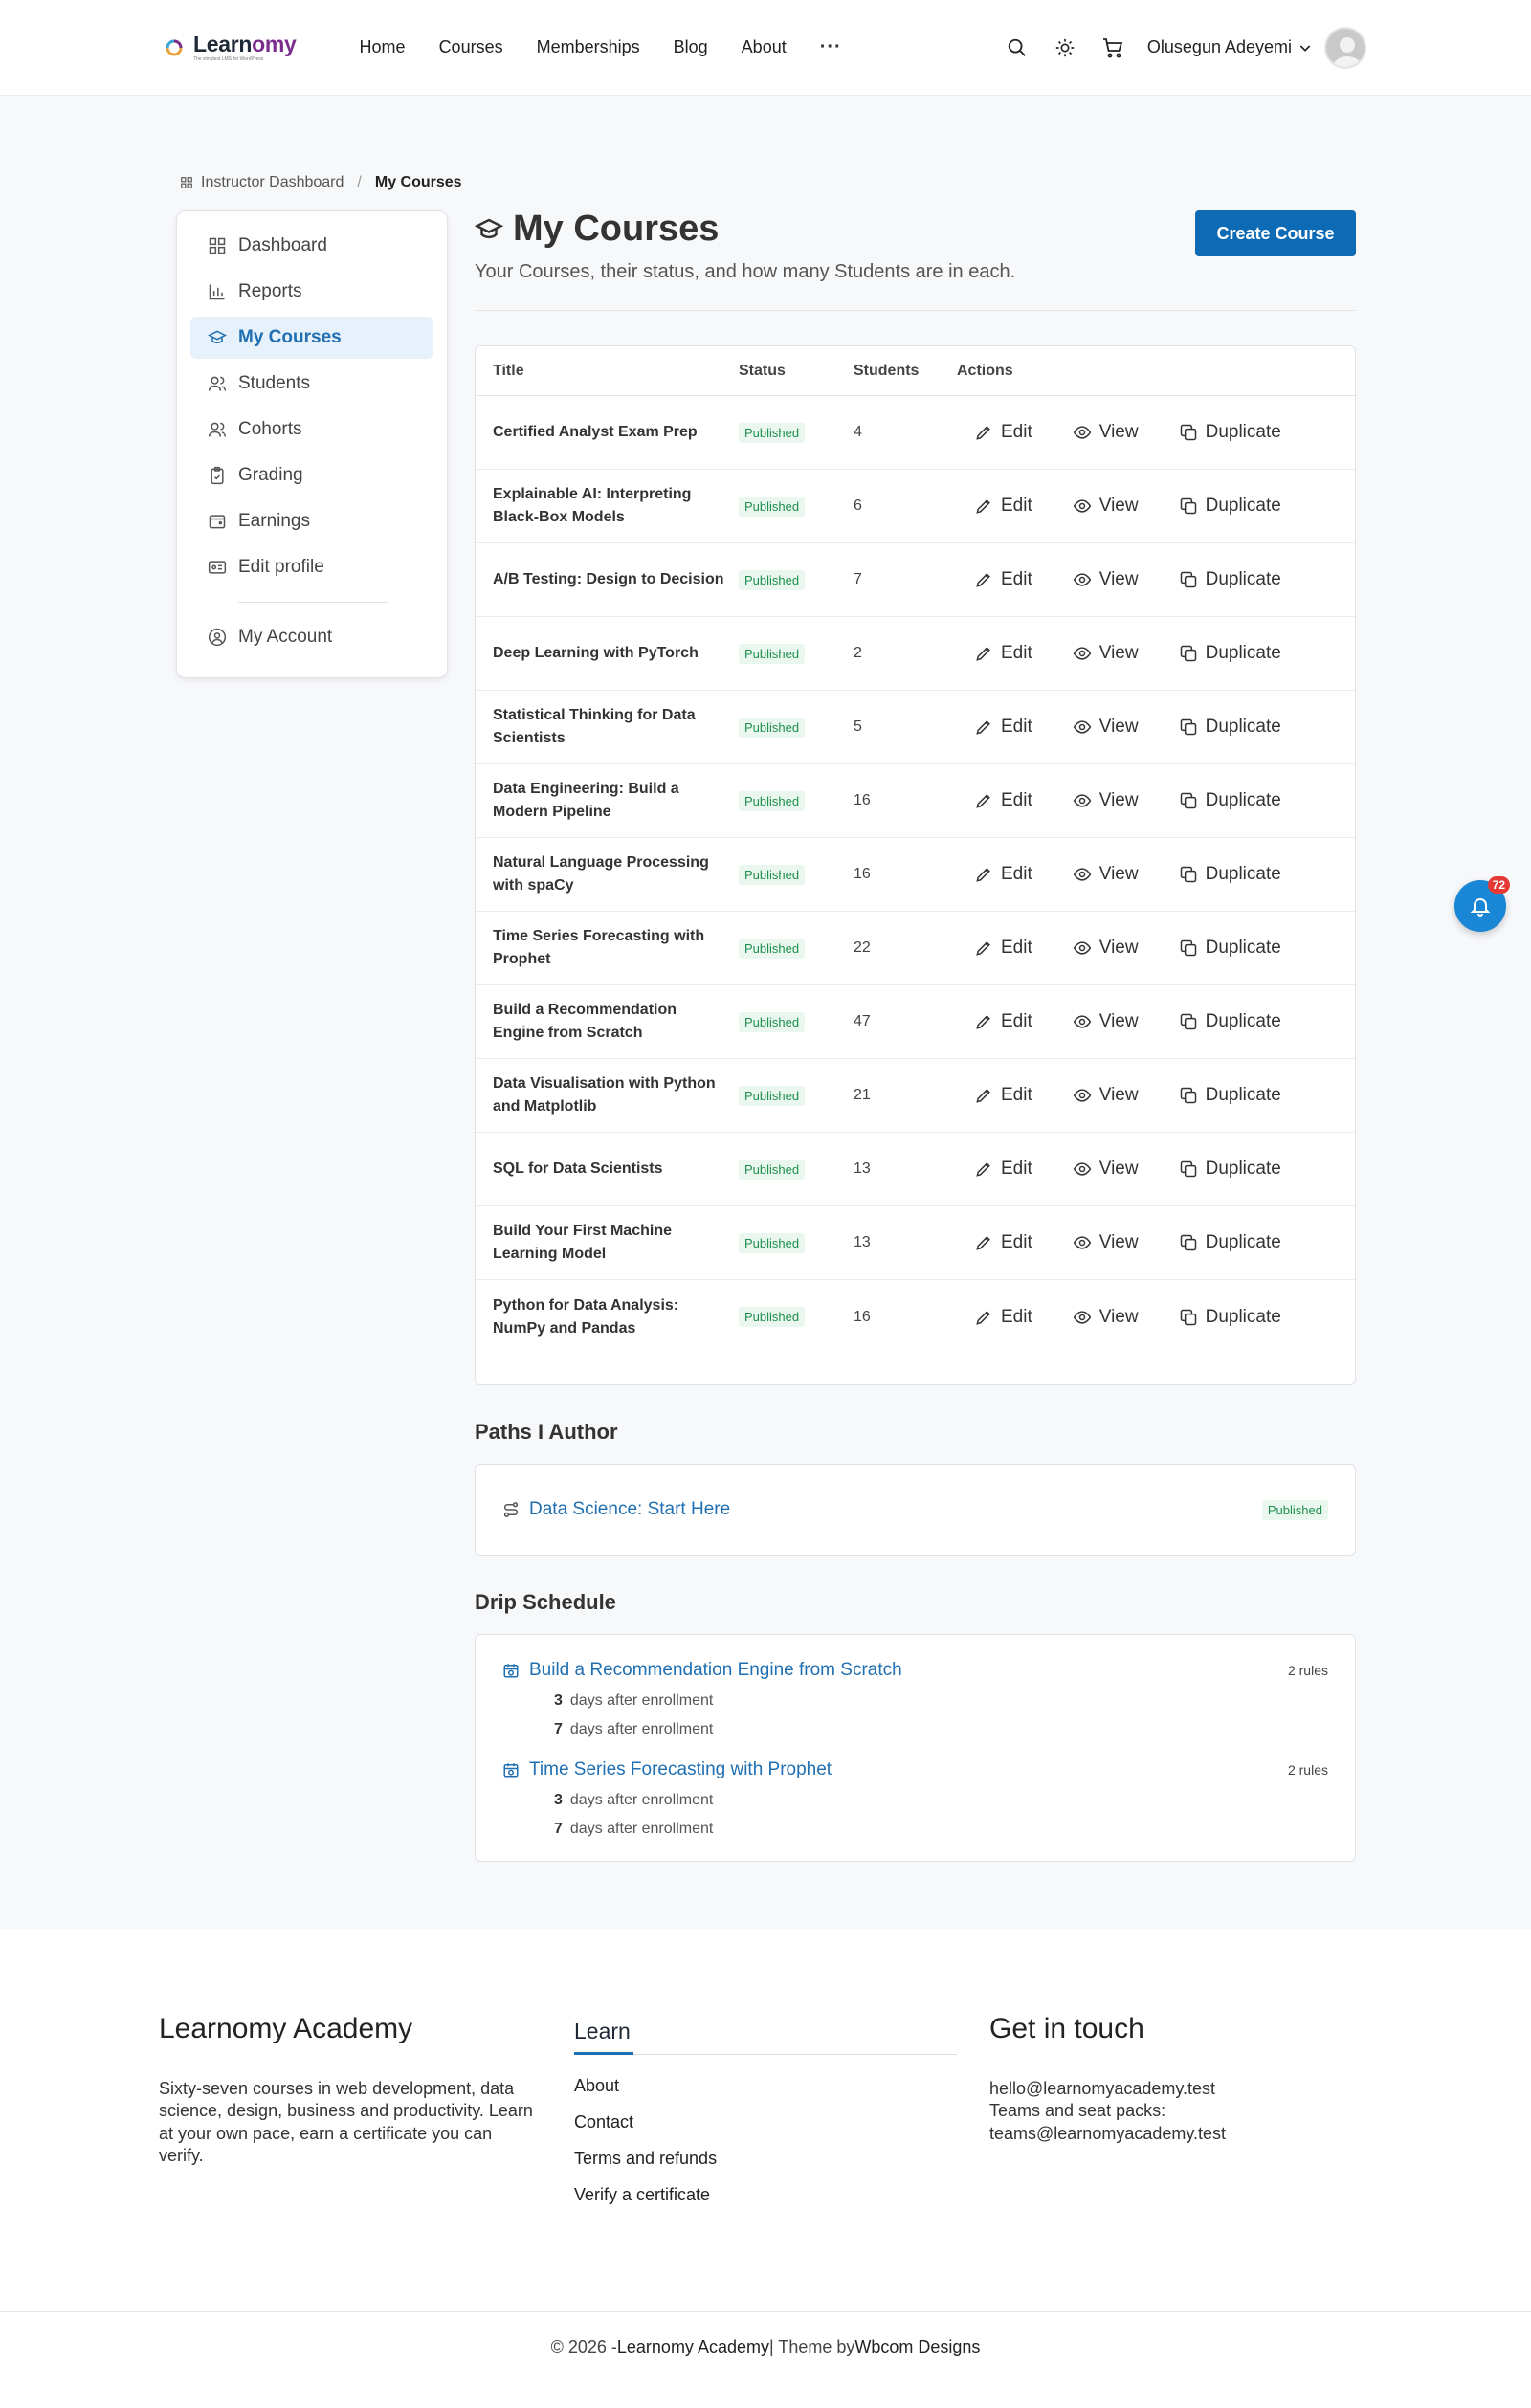  What do you see at coordinates (985, 370) in the screenshot?
I see `column-header-actions: Actions` at bounding box center [985, 370].